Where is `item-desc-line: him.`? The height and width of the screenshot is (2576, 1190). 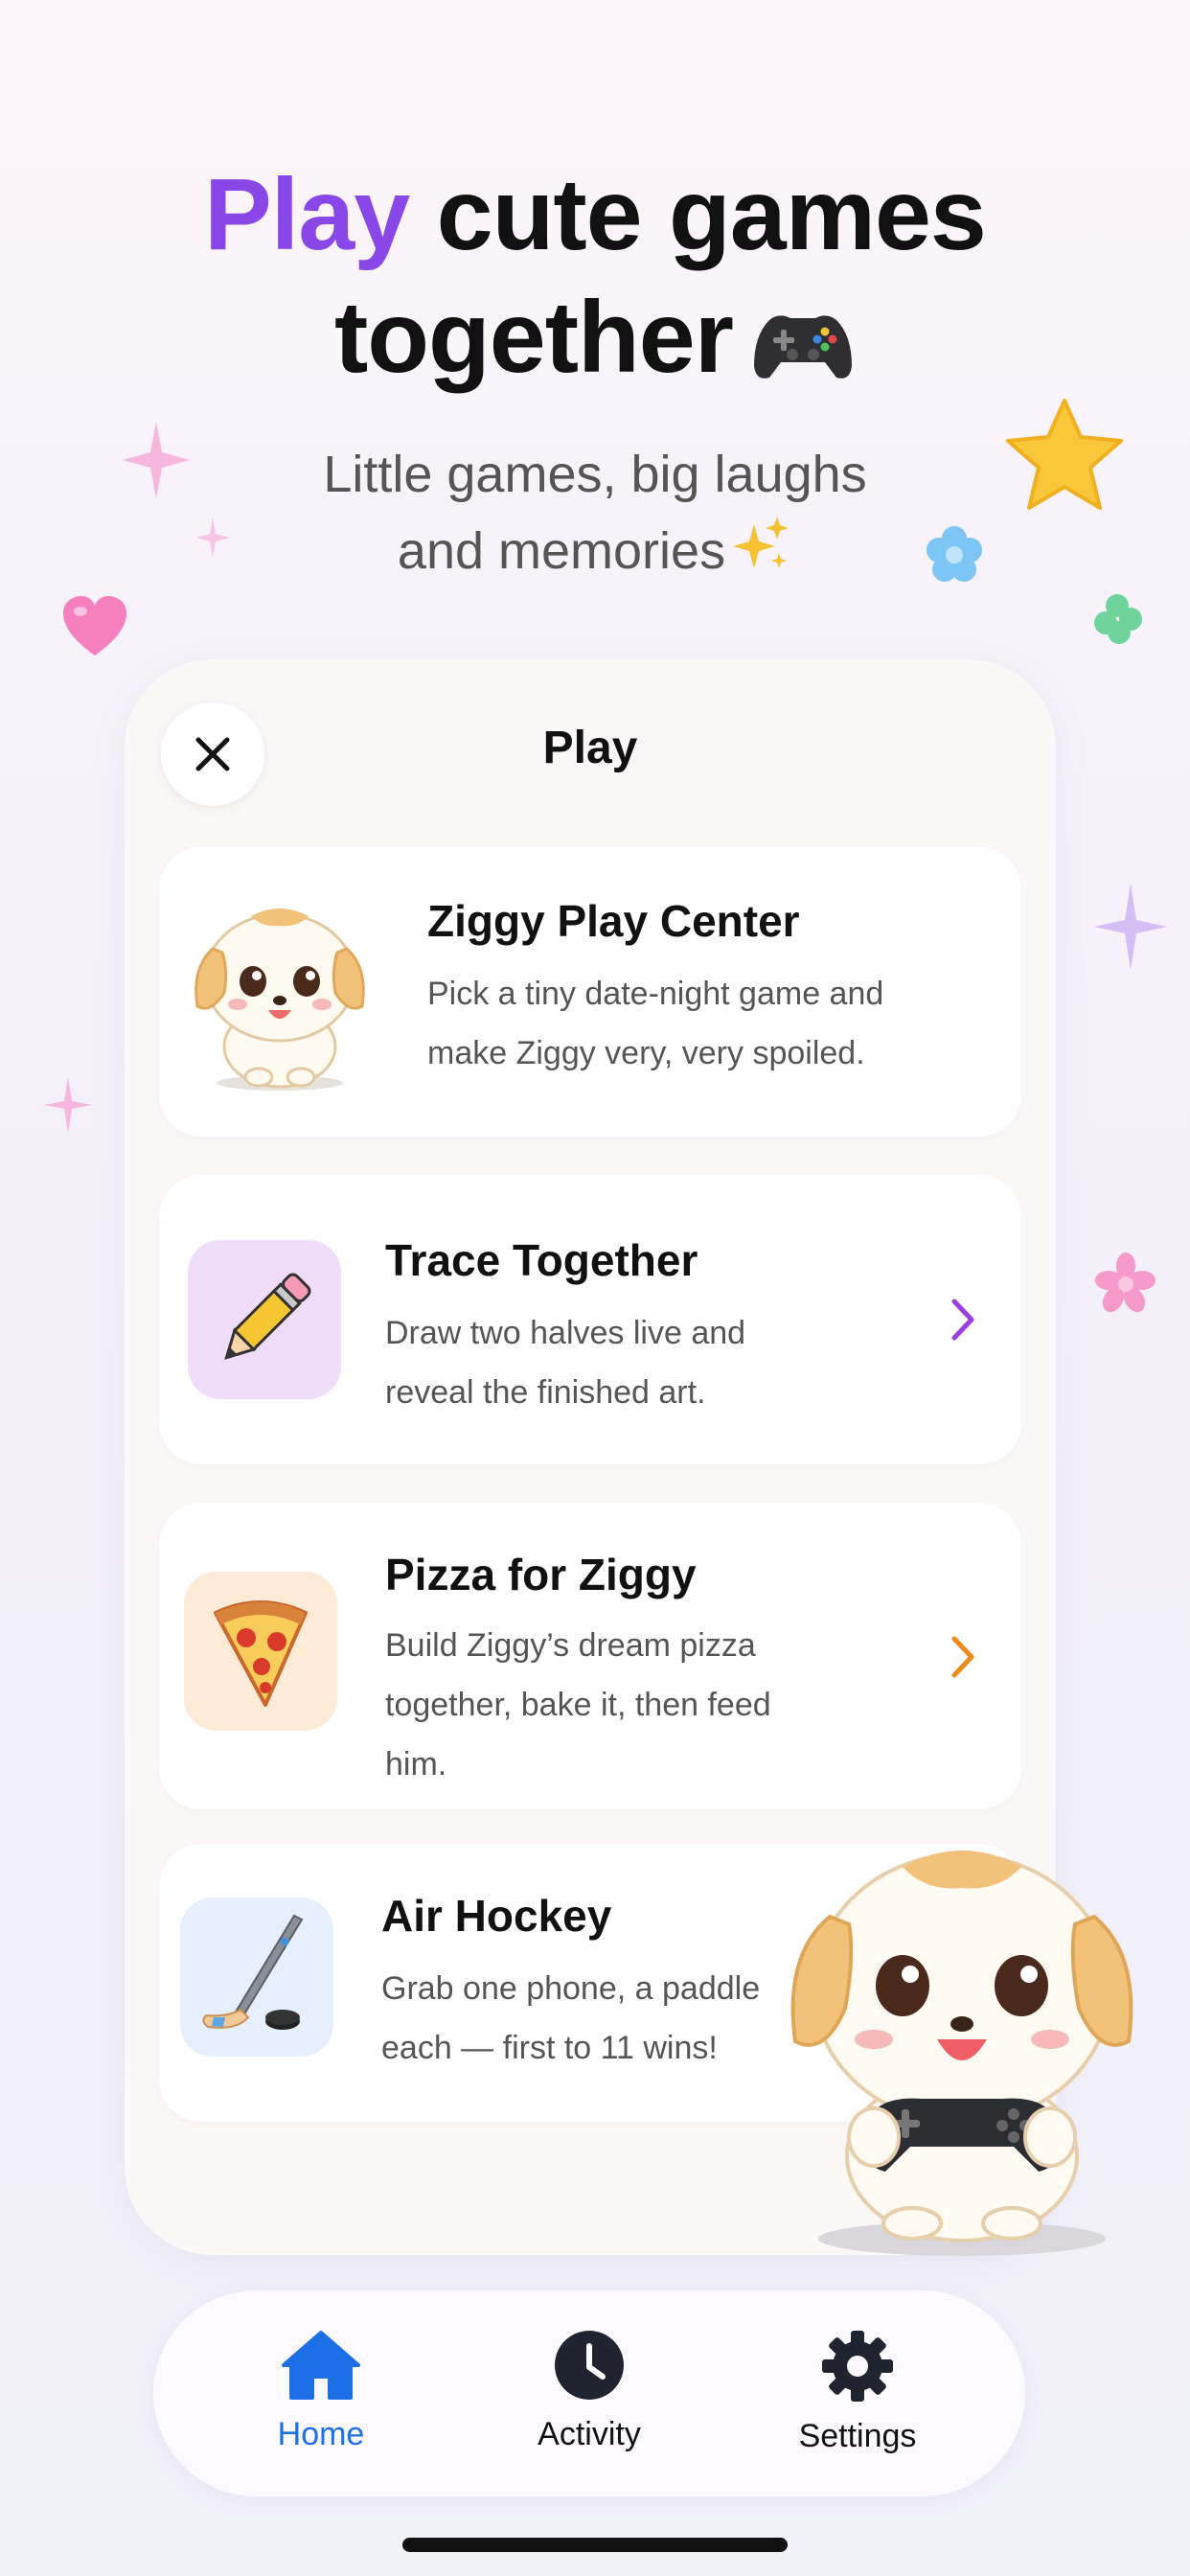 item-desc-line: him. is located at coordinates (416, 1764).